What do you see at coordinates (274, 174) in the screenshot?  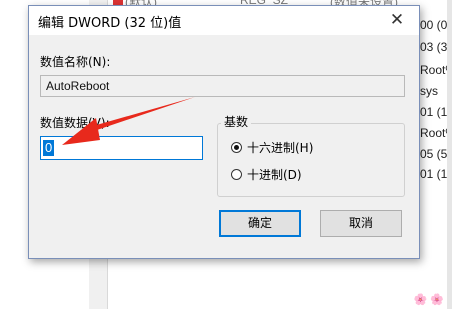 I see `radio-dec-label: 十进制(D)` at bounding box center [274, 174].